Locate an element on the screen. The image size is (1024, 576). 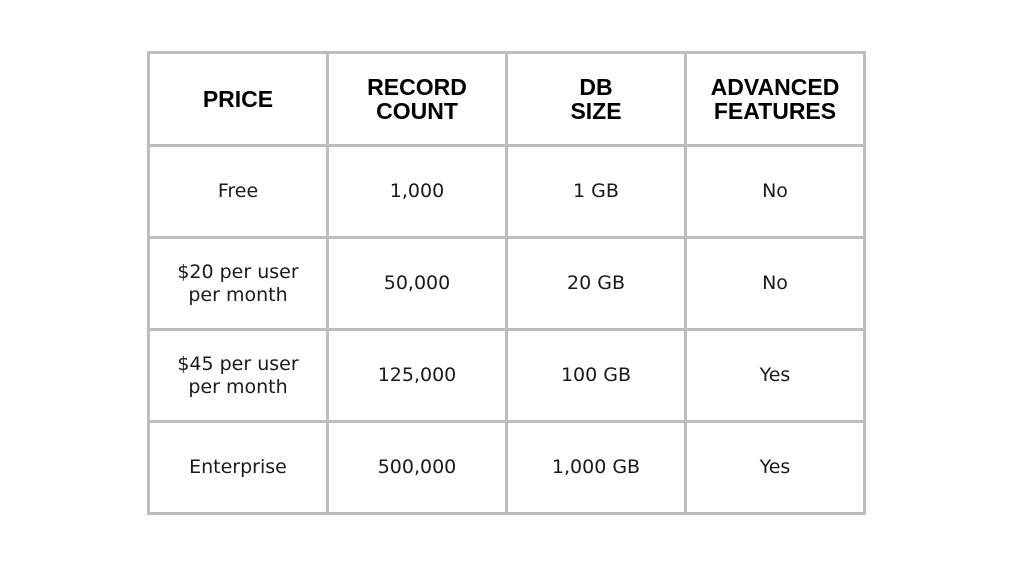
header-db-size: DB SIZE is located at coordinates (596, 99).